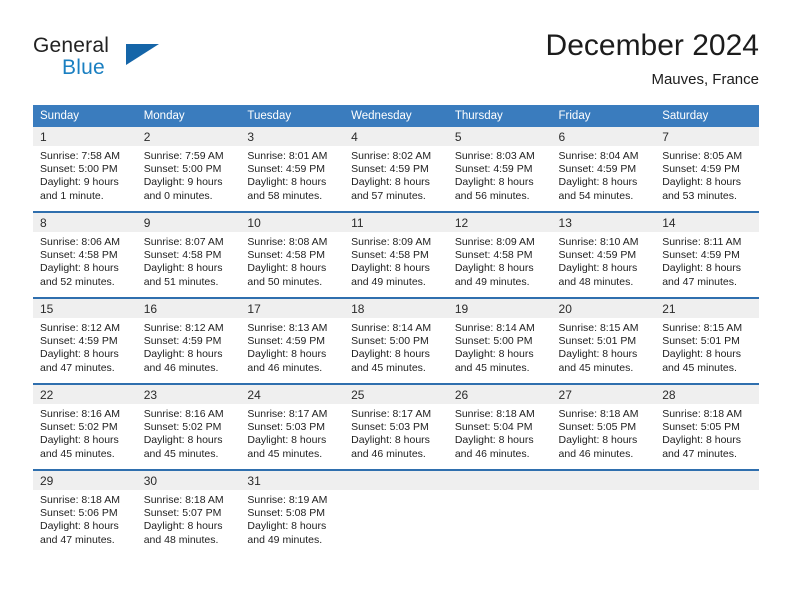 This screenshot has width=792, height=612. I want to click on day-number: 13, so click(603, 222).